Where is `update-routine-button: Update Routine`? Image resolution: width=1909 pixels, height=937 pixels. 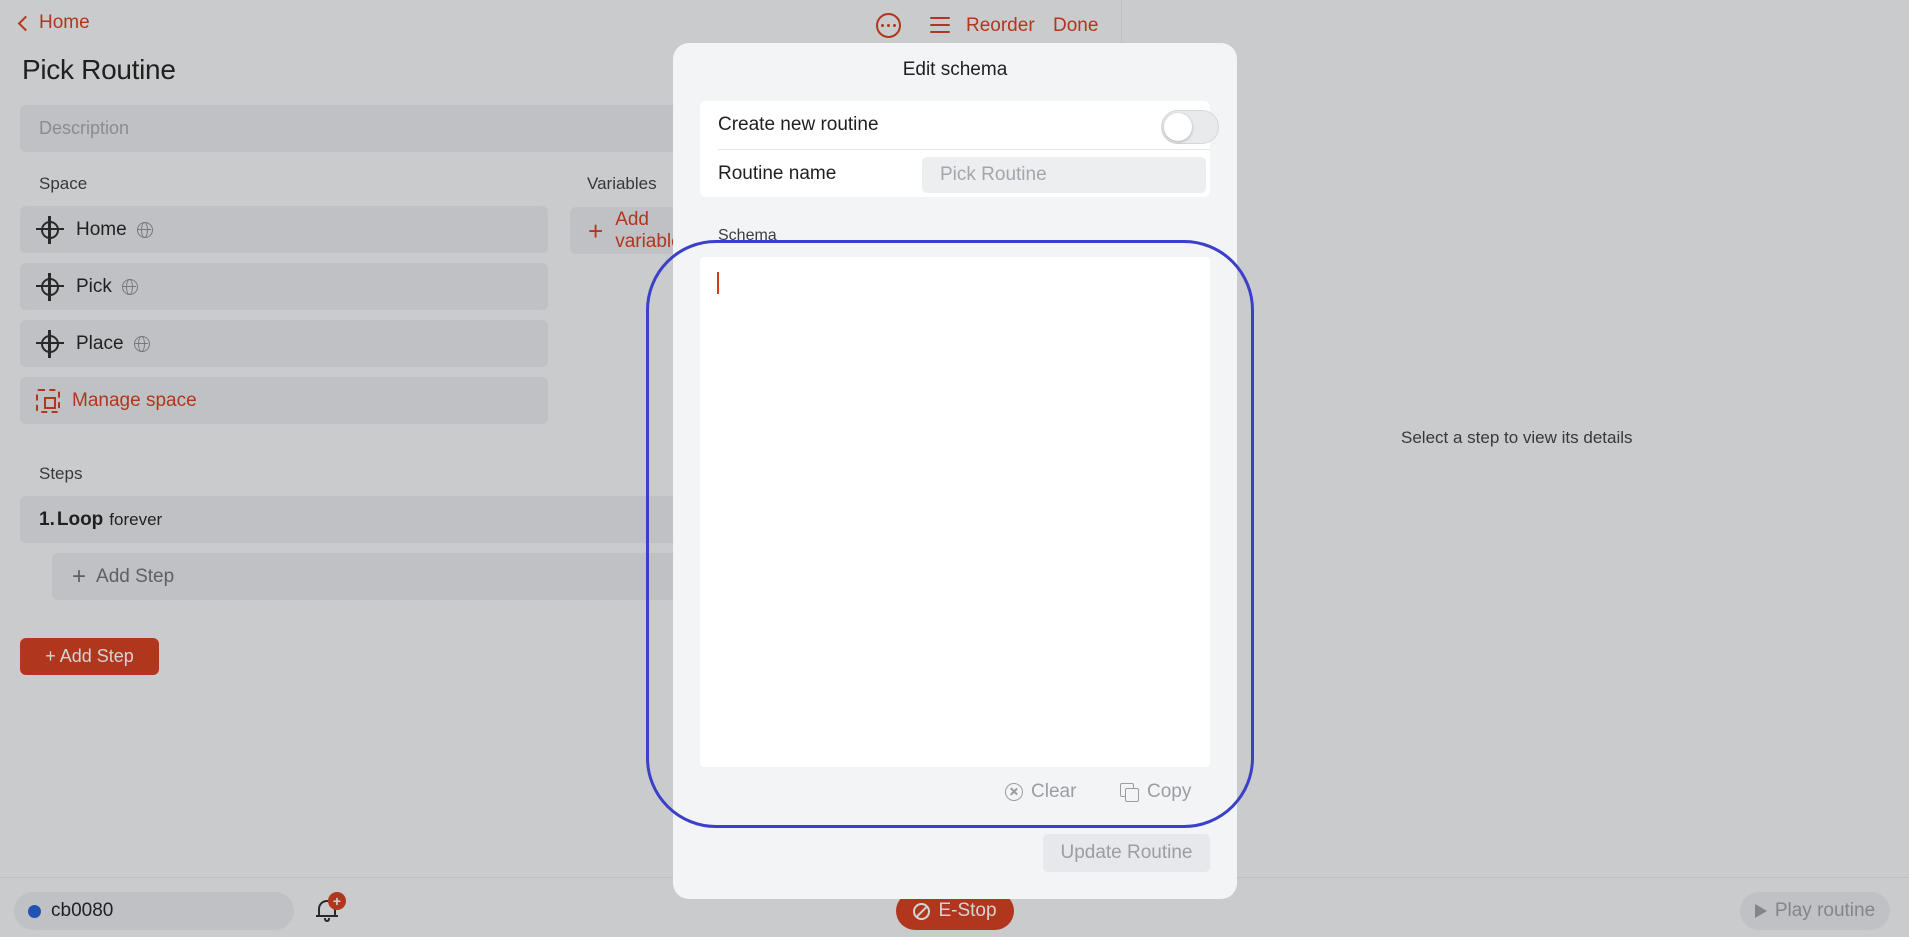 update-routine-button: Update Routine is located at coordinates (1126, 853).